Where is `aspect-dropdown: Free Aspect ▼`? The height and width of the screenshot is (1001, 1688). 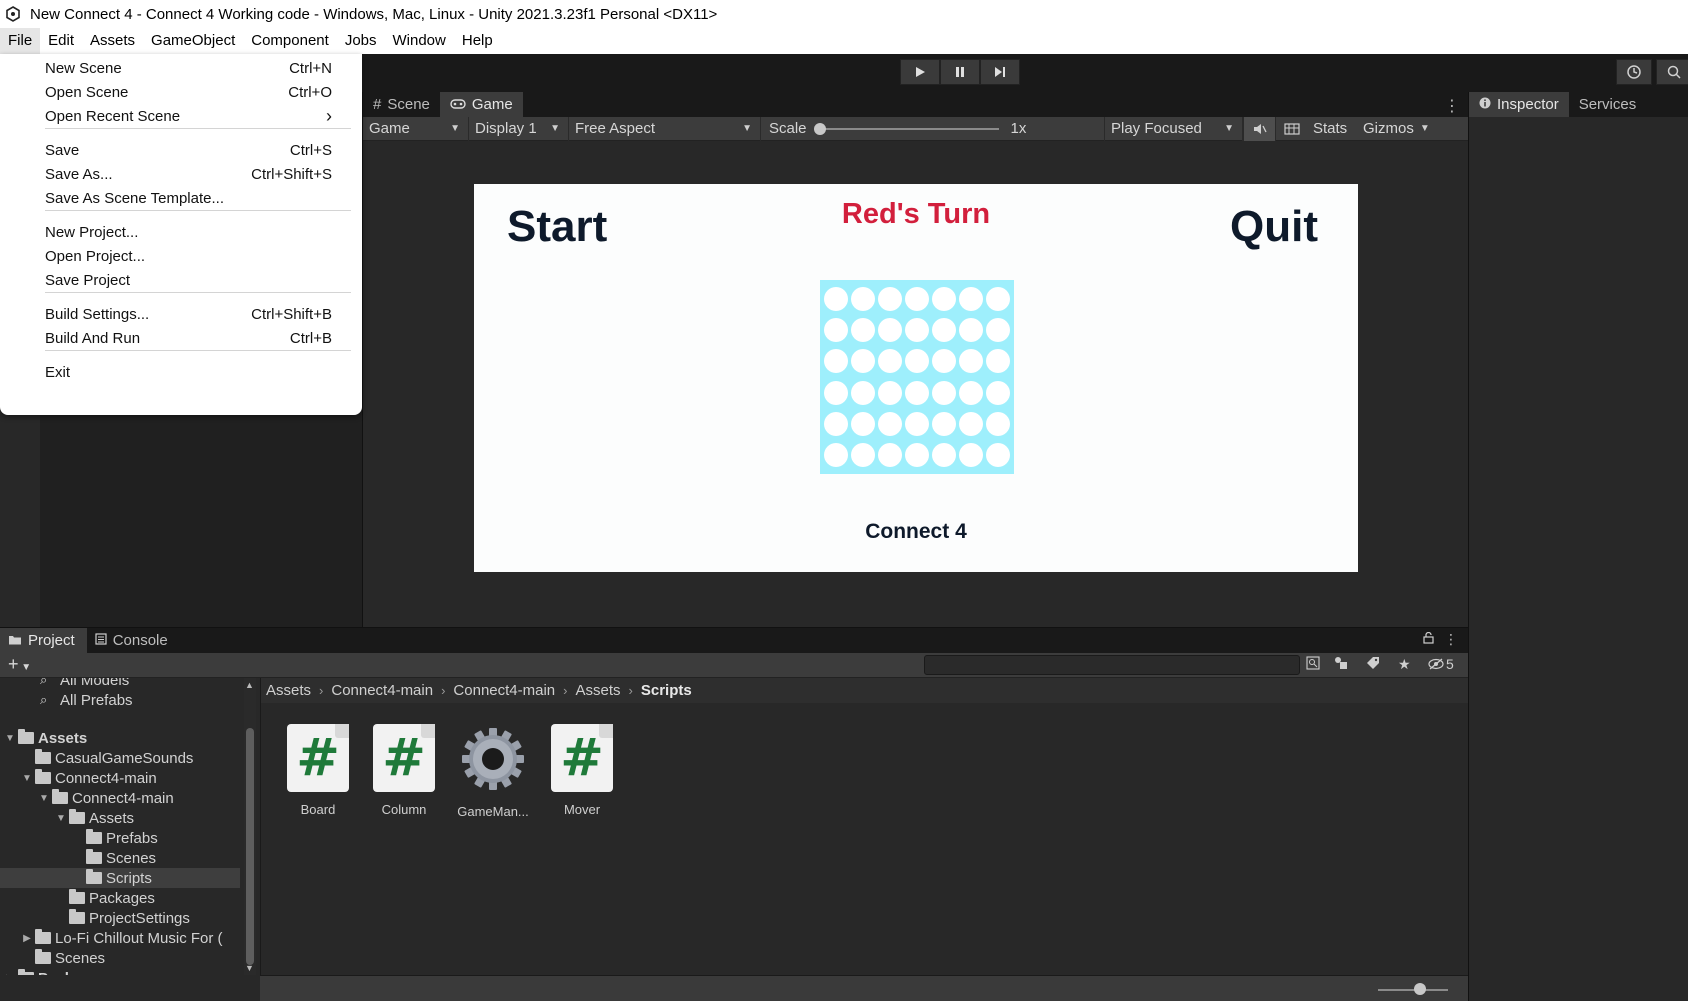 aspect-dropdown: Free Aspect ▼ is located at coordinates (665, 128).